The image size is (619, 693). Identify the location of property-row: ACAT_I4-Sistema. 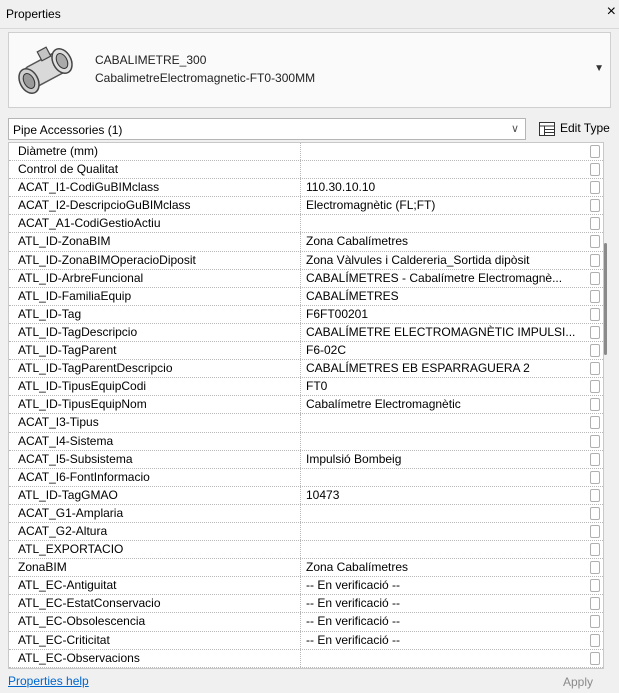
(306, 441).